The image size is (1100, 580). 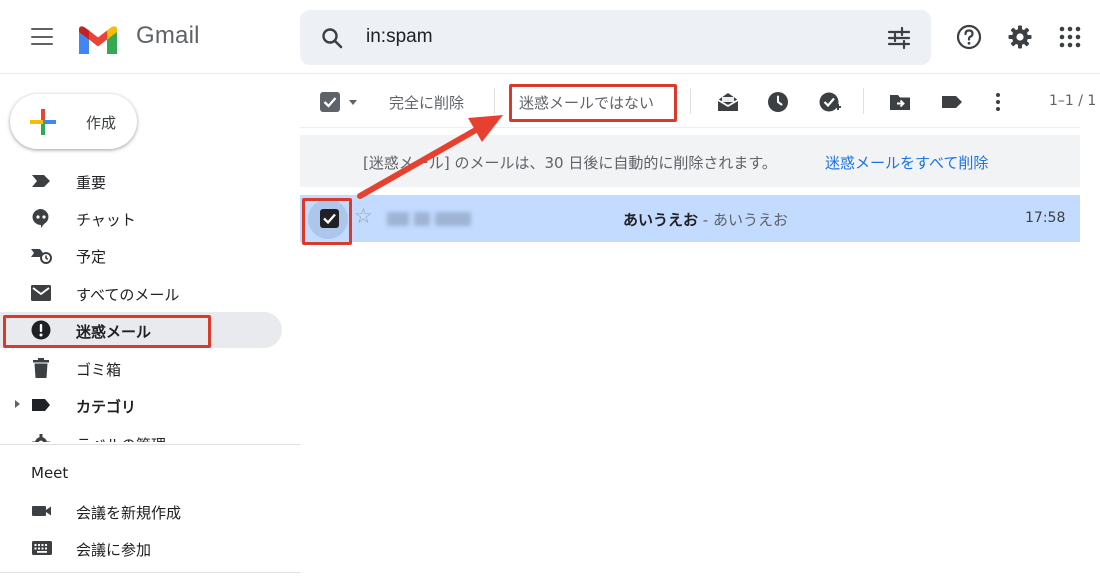 I want to click on more-options-icon, so click(x=998, y=102).